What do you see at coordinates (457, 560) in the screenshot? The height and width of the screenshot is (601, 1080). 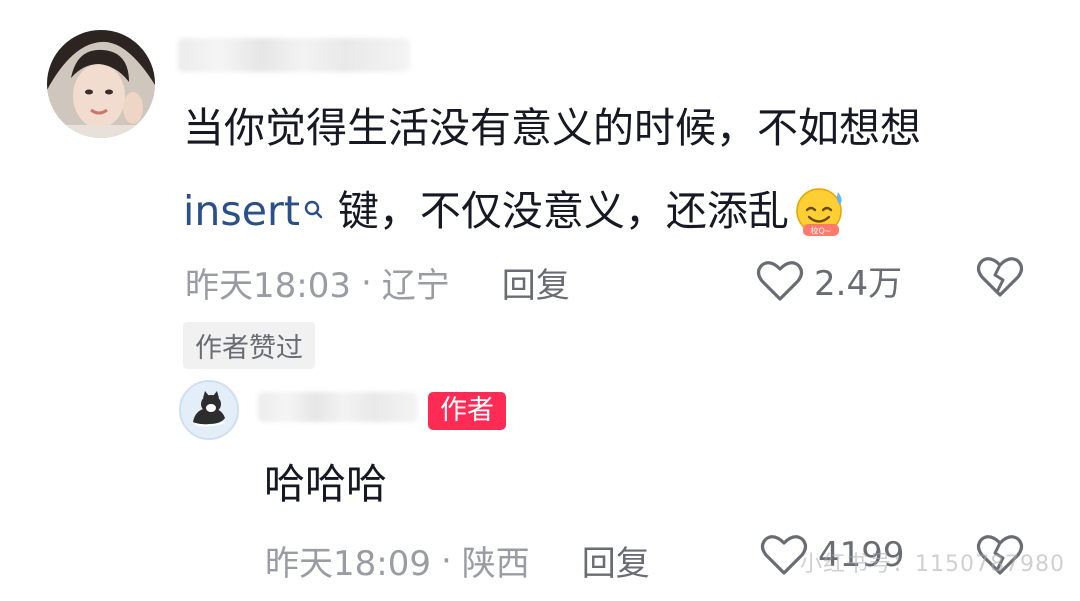 I see `reply-meta: 昨天18:09 · 陕西 回复` at bounding box center [457, 560].